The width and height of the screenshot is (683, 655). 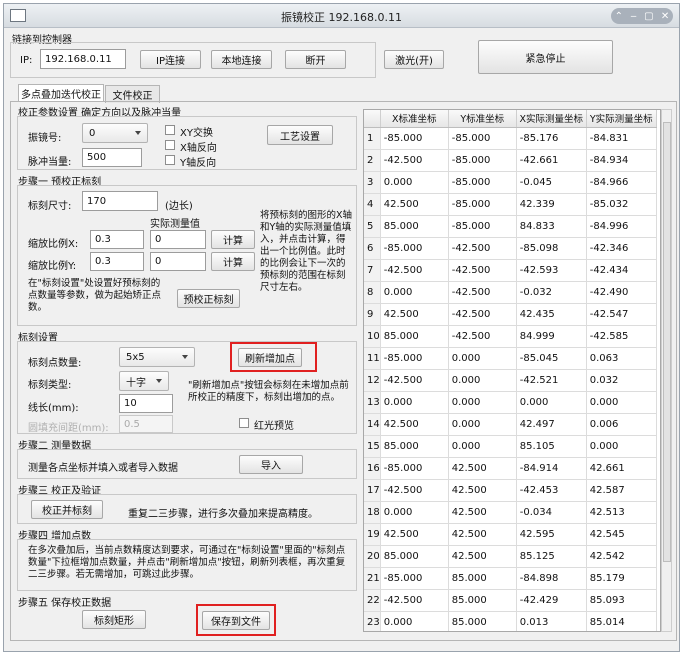 What do you see at coordinates (621, 621) in the screenshot?
I see `table-cell: 85.014` at bounding box center [621, 621].